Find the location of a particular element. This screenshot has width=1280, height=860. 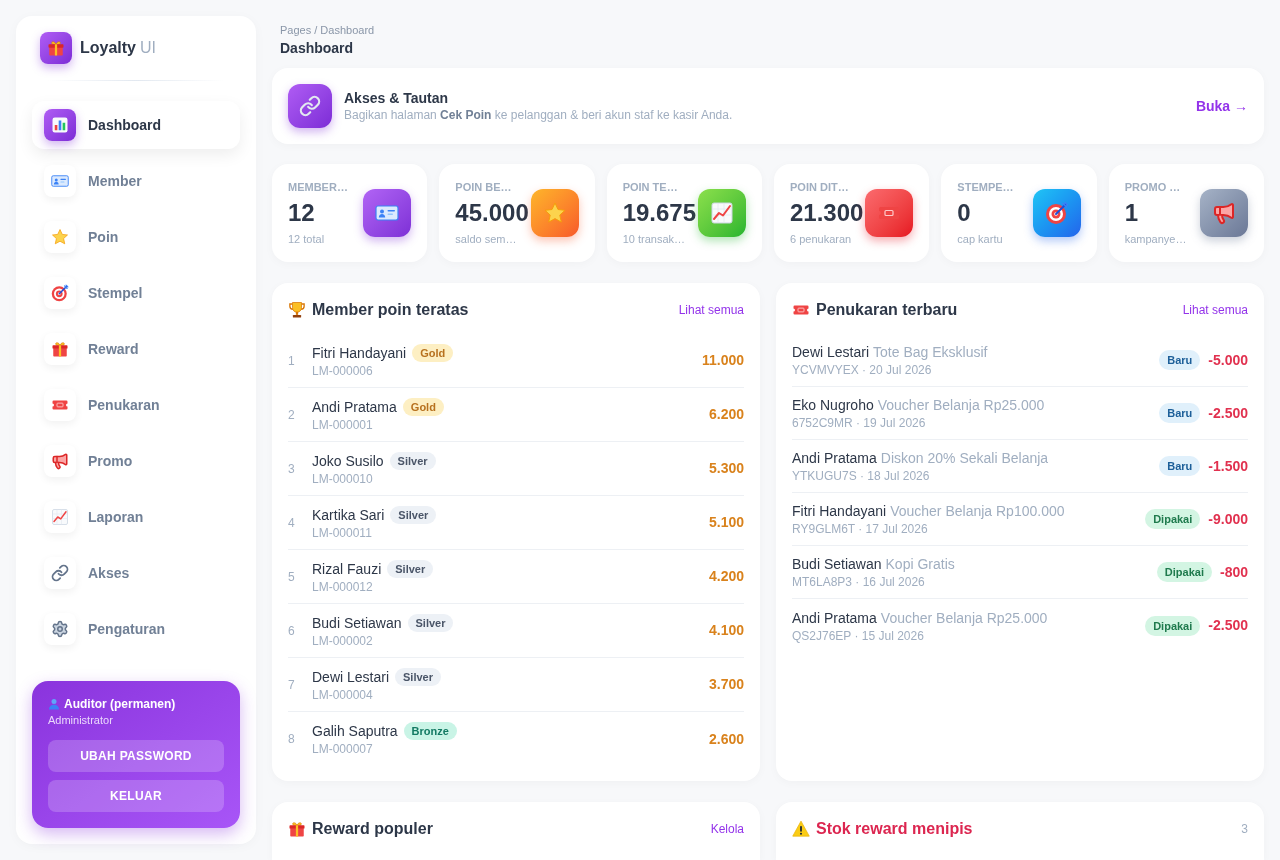

manage-link: Kelola is located at coordinates (727, 829).